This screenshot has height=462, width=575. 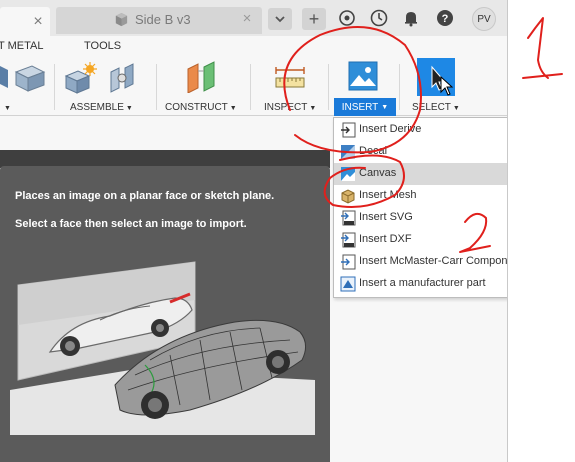 I want to click on new-tab-button: +, so click(x=314, y=19).